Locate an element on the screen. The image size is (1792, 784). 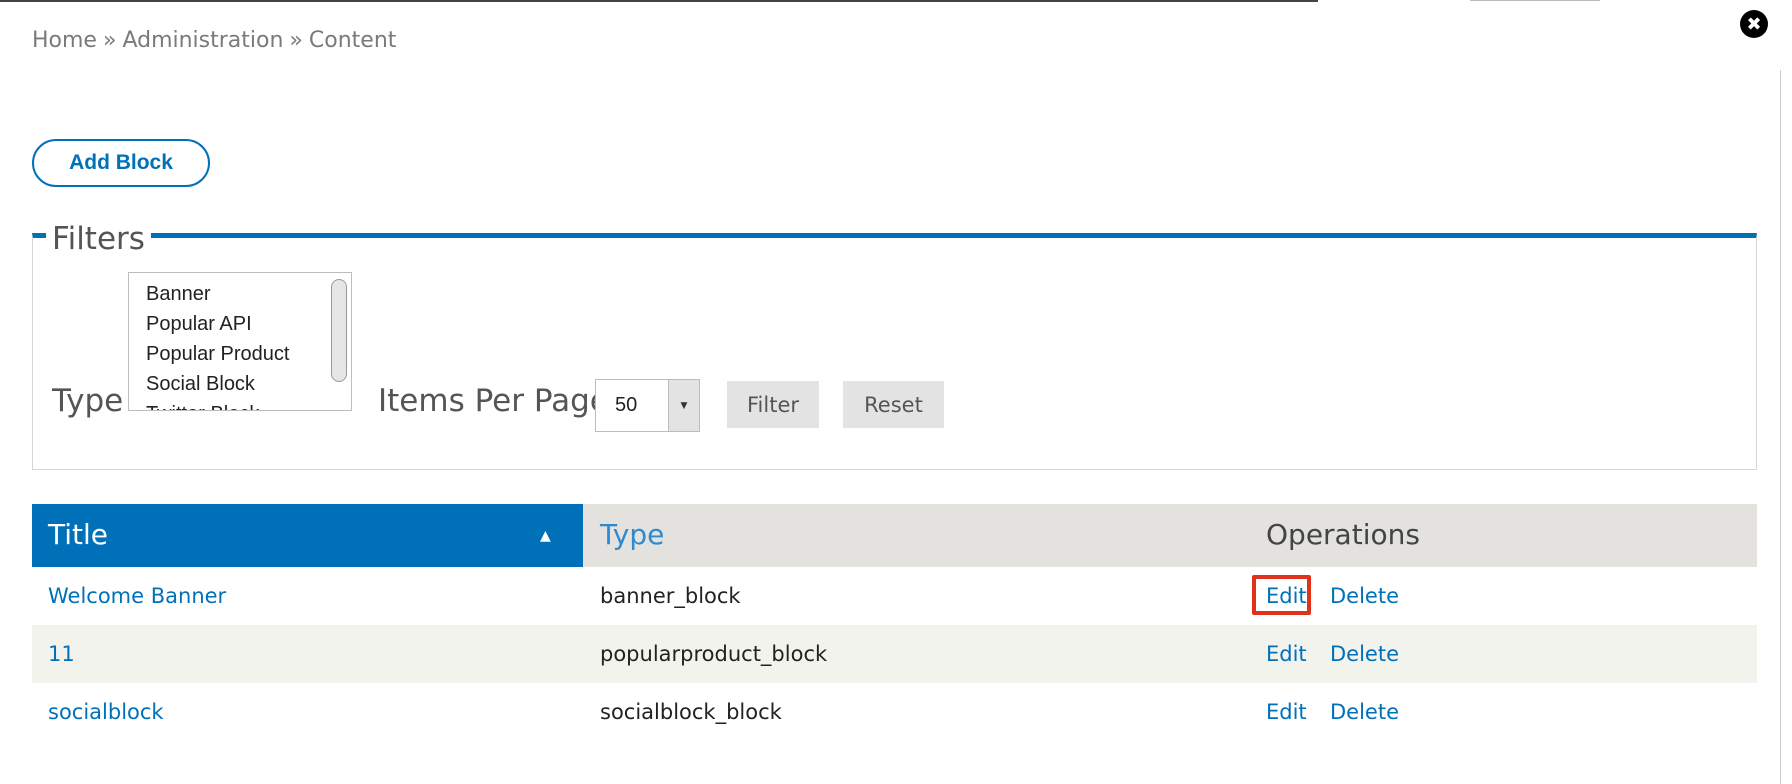
breadcrumb-administration: Administration is located at coordinates (202, 40).